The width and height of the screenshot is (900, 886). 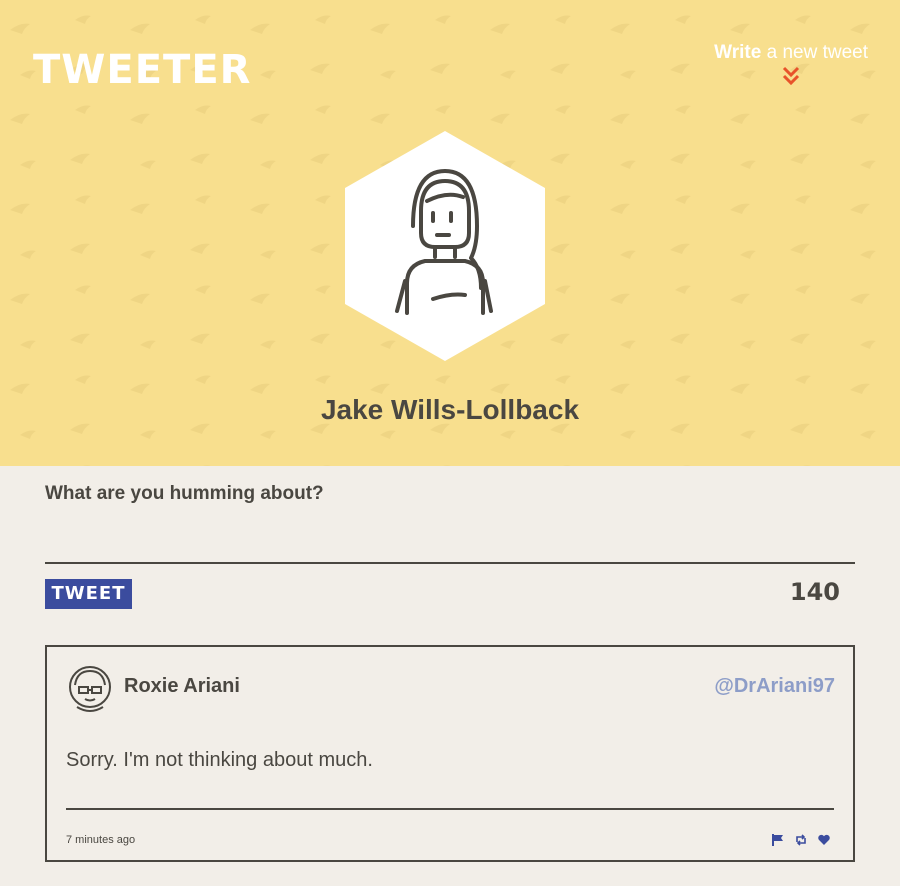 I want to click on double-chevron-down-icon, so click(x=791, y=76).